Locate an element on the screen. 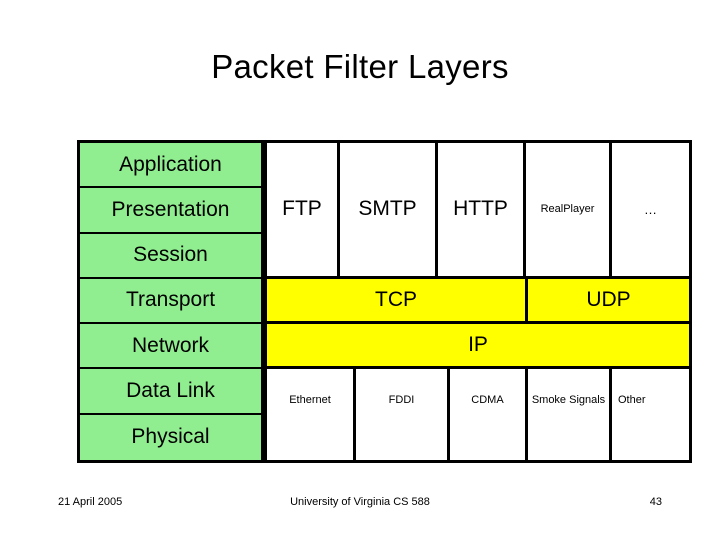  protocol-label: Ethernet is located at coordinates (310, 400).